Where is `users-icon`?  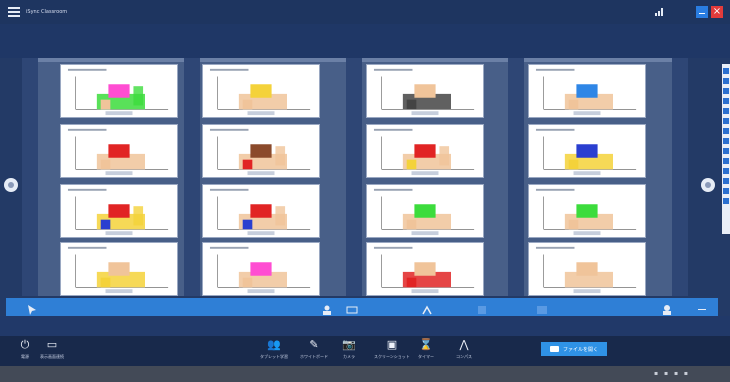
users-icon is located at coordinates (667, 308).